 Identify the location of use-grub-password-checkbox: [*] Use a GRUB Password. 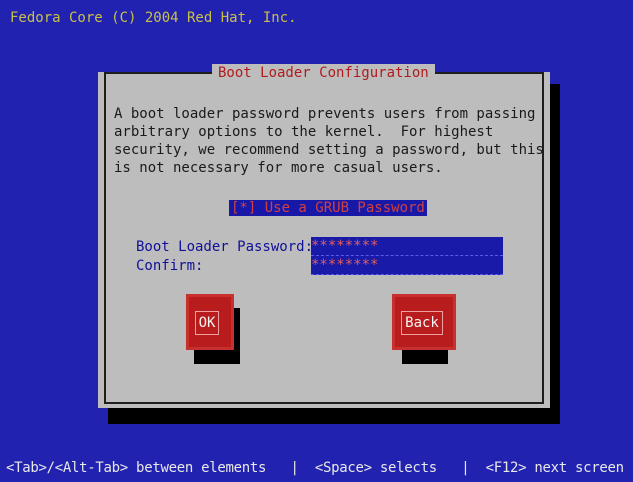
(328, 208).